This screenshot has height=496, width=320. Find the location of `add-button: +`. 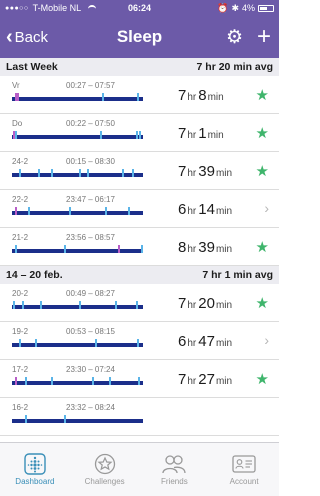

add-button: + is located at coordinates (264, 37).